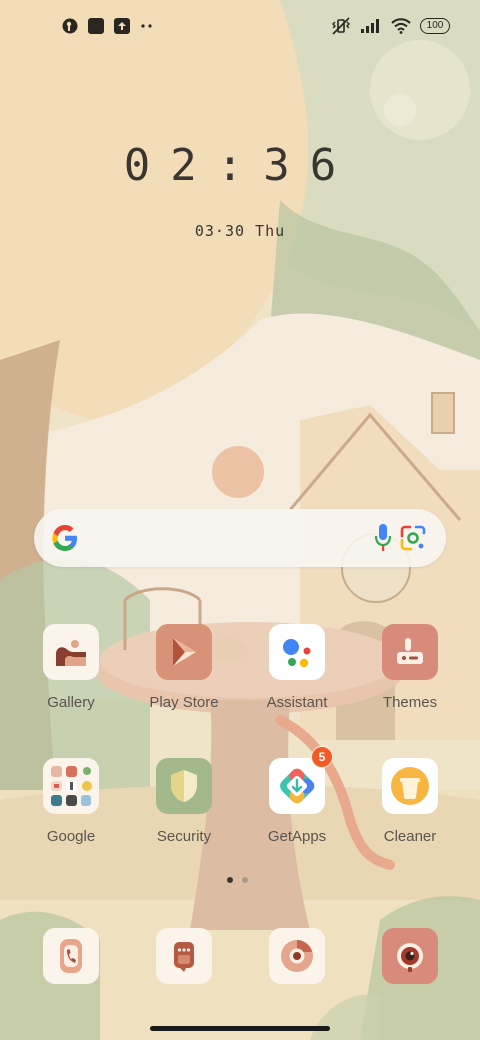  Describe the element at coordinates (435, 26) in the screenshot. I see `battery-indicator: 100` at that location.